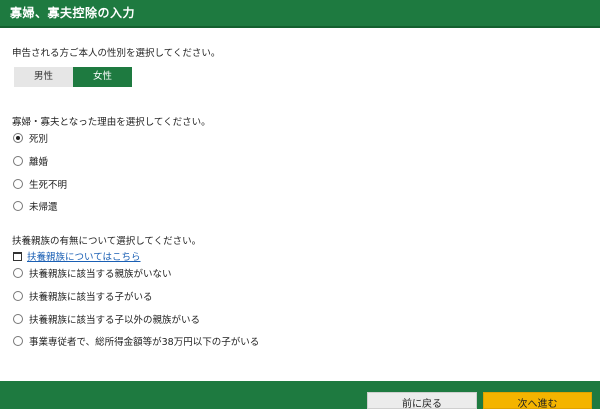 The width and height of the screenshot is (600, 417). I want to click on page-header: 寡婦、寡夫控除の入力, so click(300, 14).